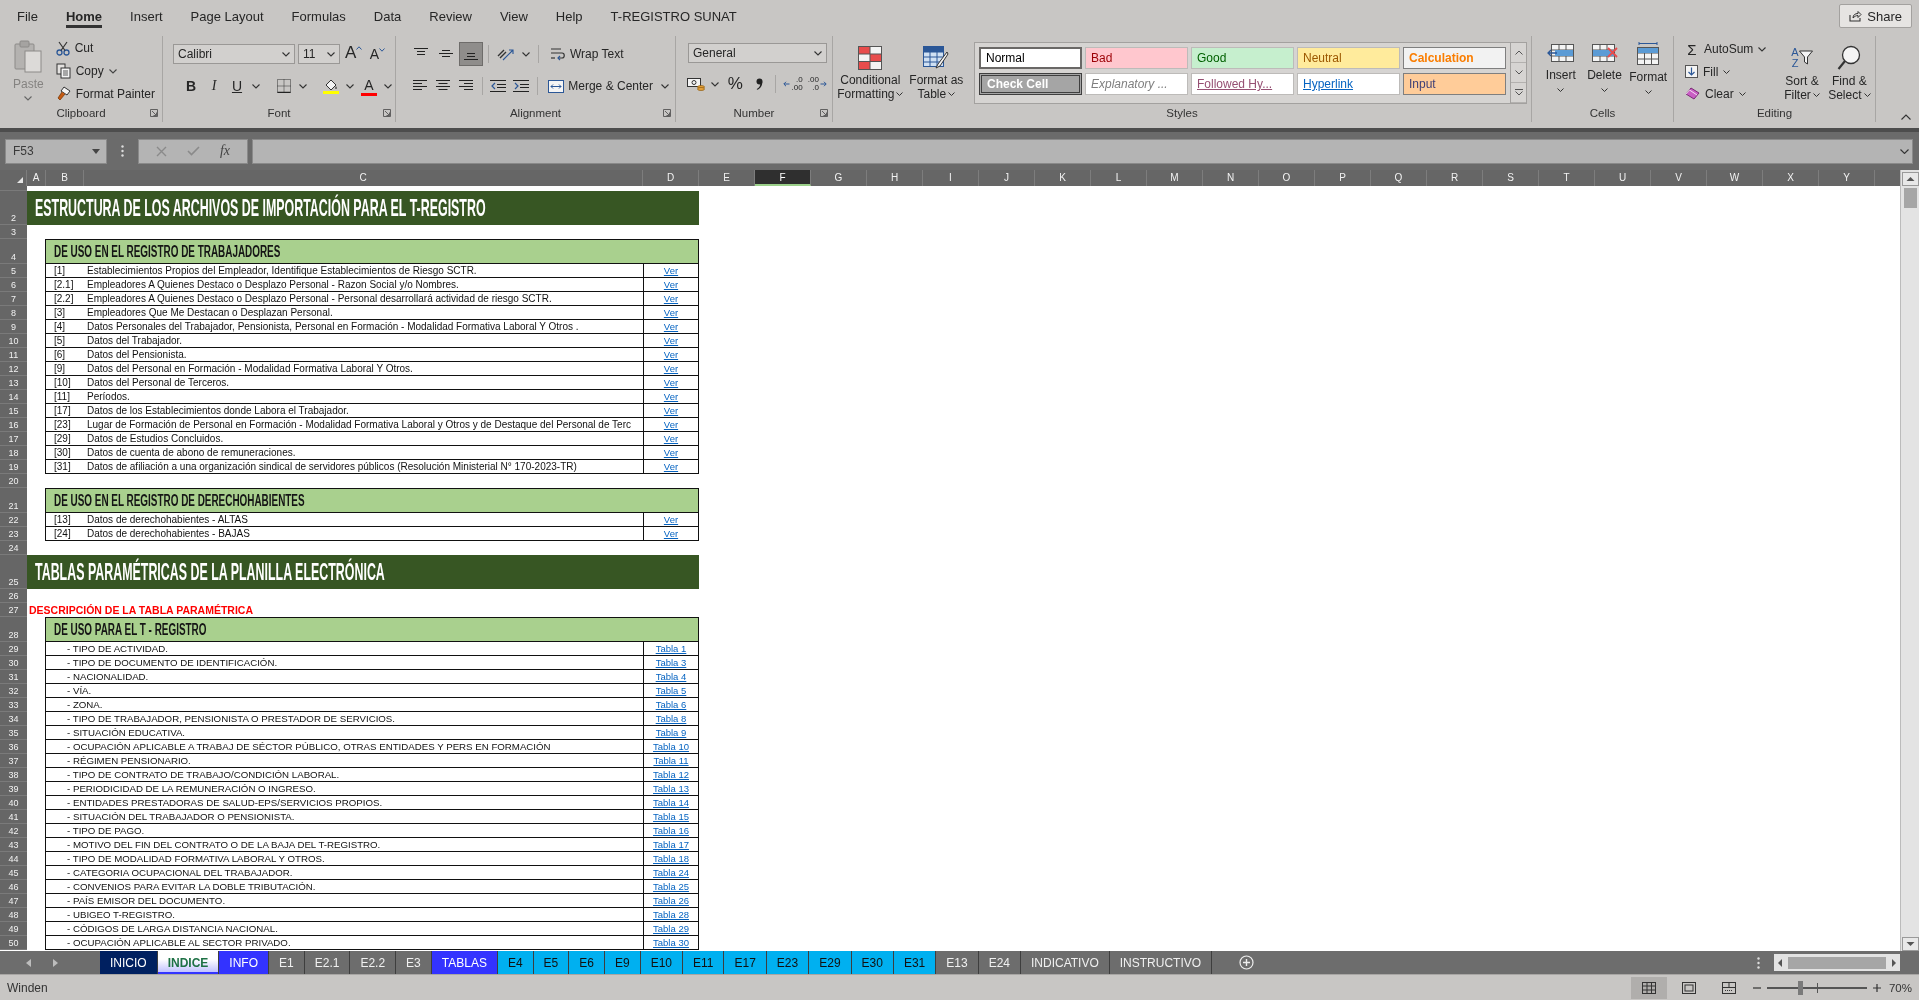  Describe the element at coordinates (191, 86) in the screenshot. I see `bold-button: B` at that location.